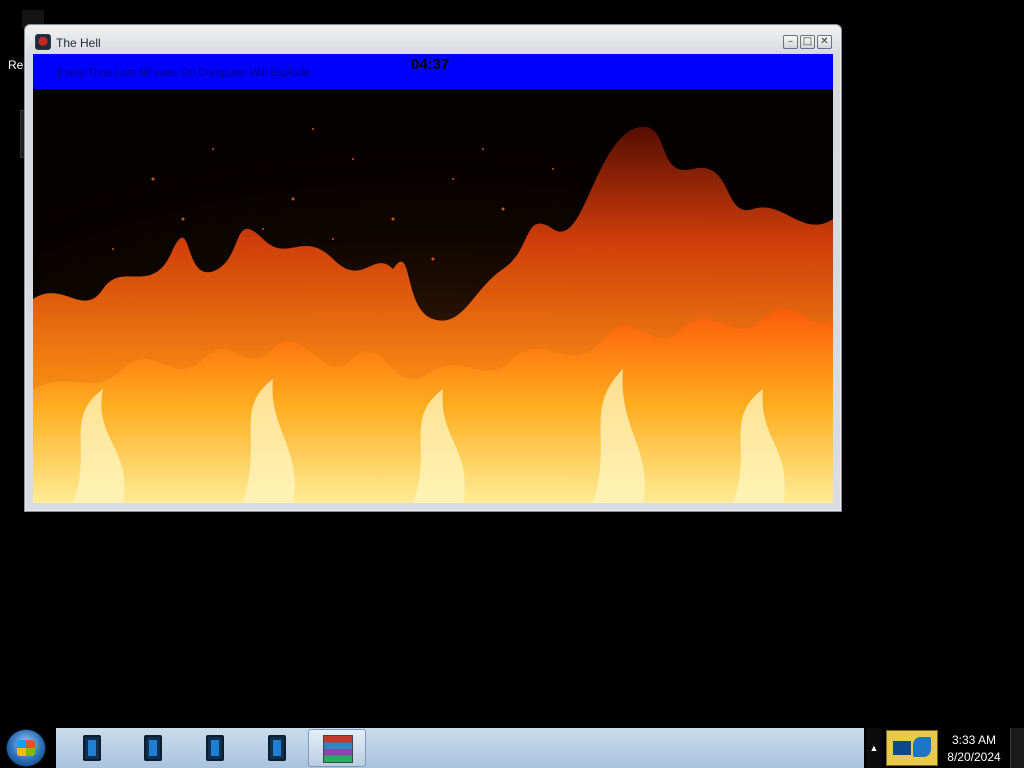  Describe the element at coordinates (430, 64) in the screenshot. I see `countdown-timer: 04:37` at that location.